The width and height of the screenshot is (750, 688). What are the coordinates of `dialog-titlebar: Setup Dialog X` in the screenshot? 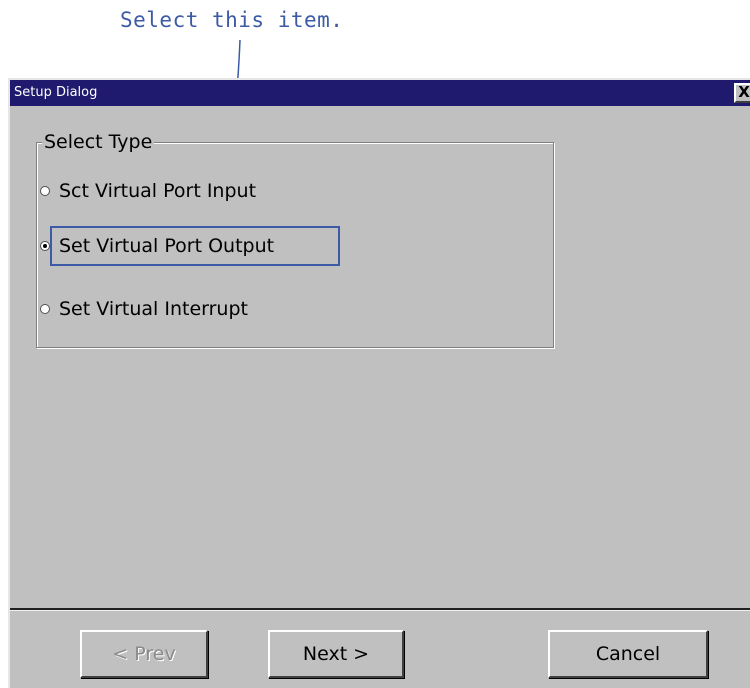 It's located at (380, 93).